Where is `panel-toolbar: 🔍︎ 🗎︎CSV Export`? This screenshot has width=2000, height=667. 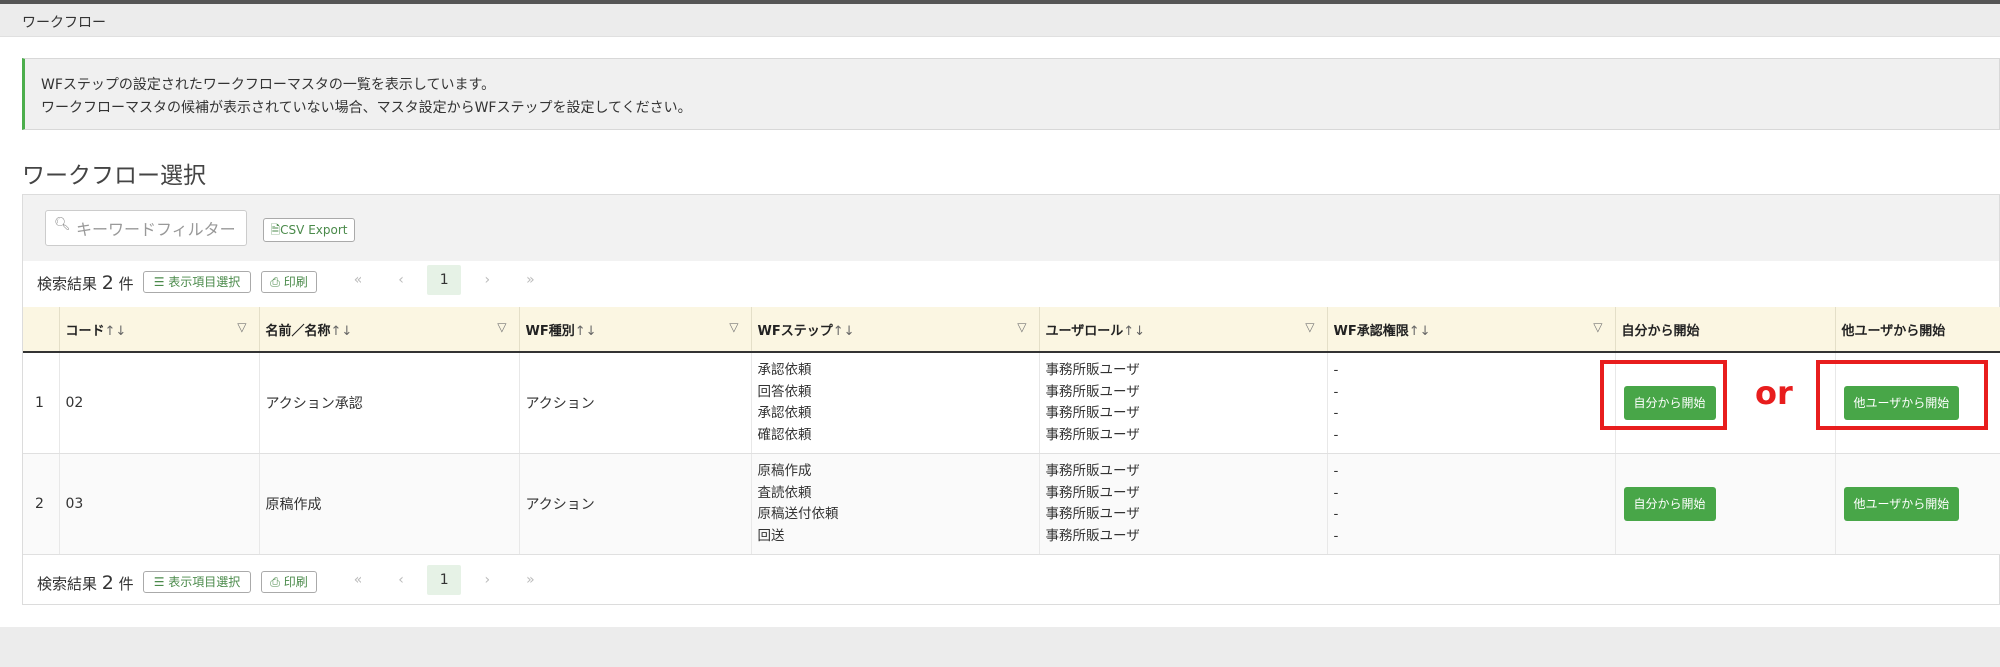 panel-toolbar: 🔍︎ 🗎︎CSV Export is located at coordinates (1011, 228).